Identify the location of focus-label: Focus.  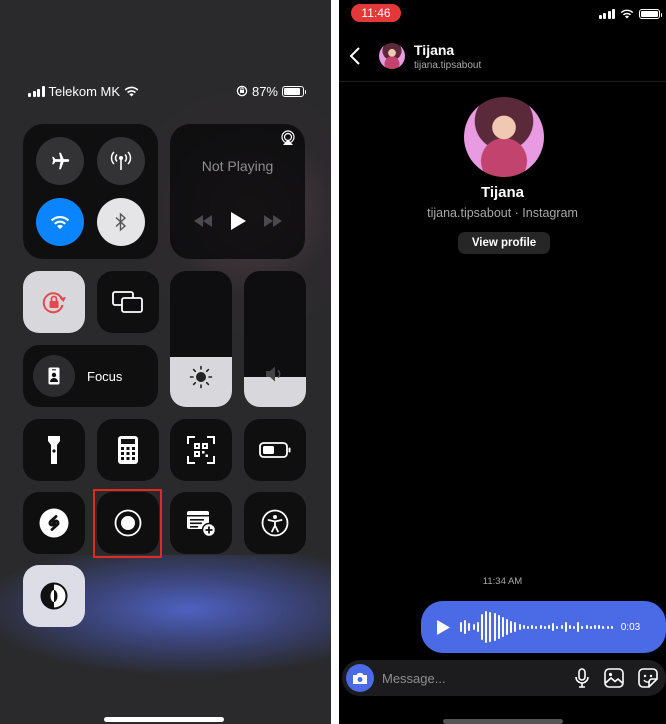
(105, 376).